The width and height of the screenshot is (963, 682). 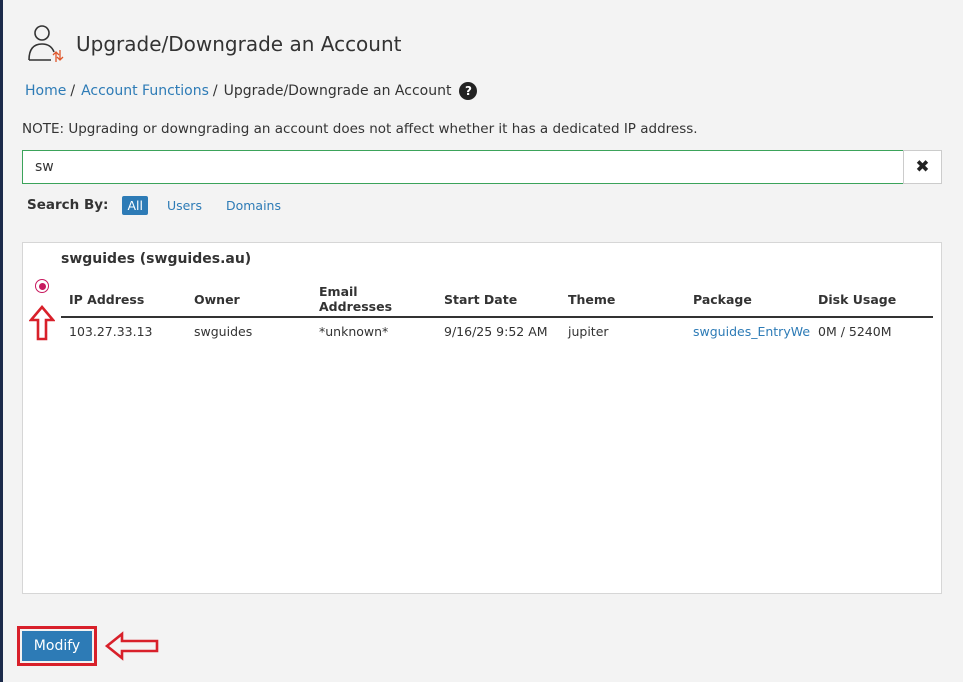 What do you see at coordinates (131, 646) in the screenshot?
I see `annotation-left-arrow-icon` at bounding box center [131, 646].